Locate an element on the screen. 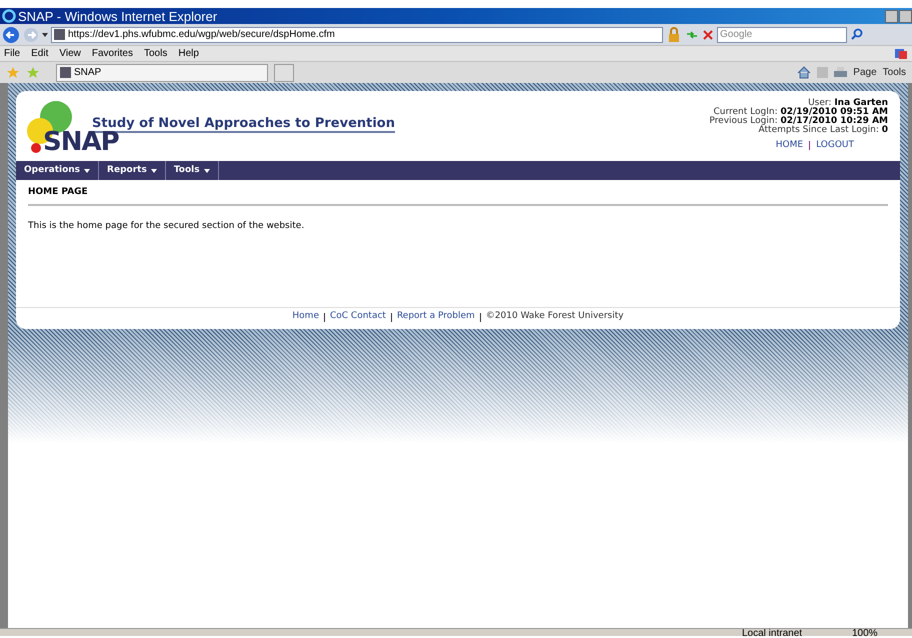 The image size is (912, 638). restore-button is located at coordinates (905, 16).